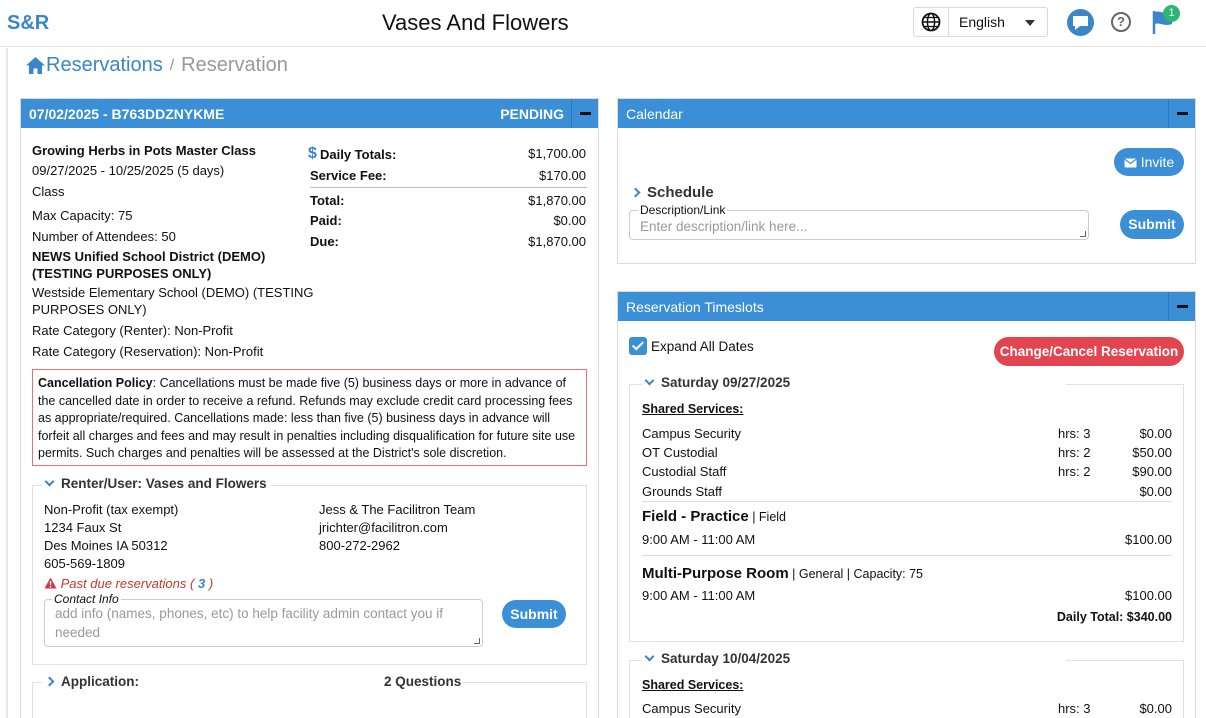  What do you see at coordinates (726, 382) in the screenshot?
I see `day-date: Saturday 09/27/2025` at bounding box center [726, 382].